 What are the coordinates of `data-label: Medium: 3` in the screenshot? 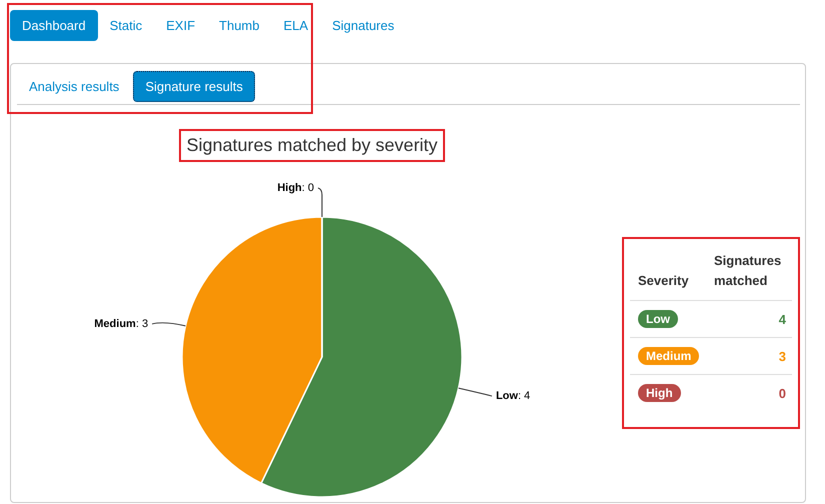 It's located at (121, 324).